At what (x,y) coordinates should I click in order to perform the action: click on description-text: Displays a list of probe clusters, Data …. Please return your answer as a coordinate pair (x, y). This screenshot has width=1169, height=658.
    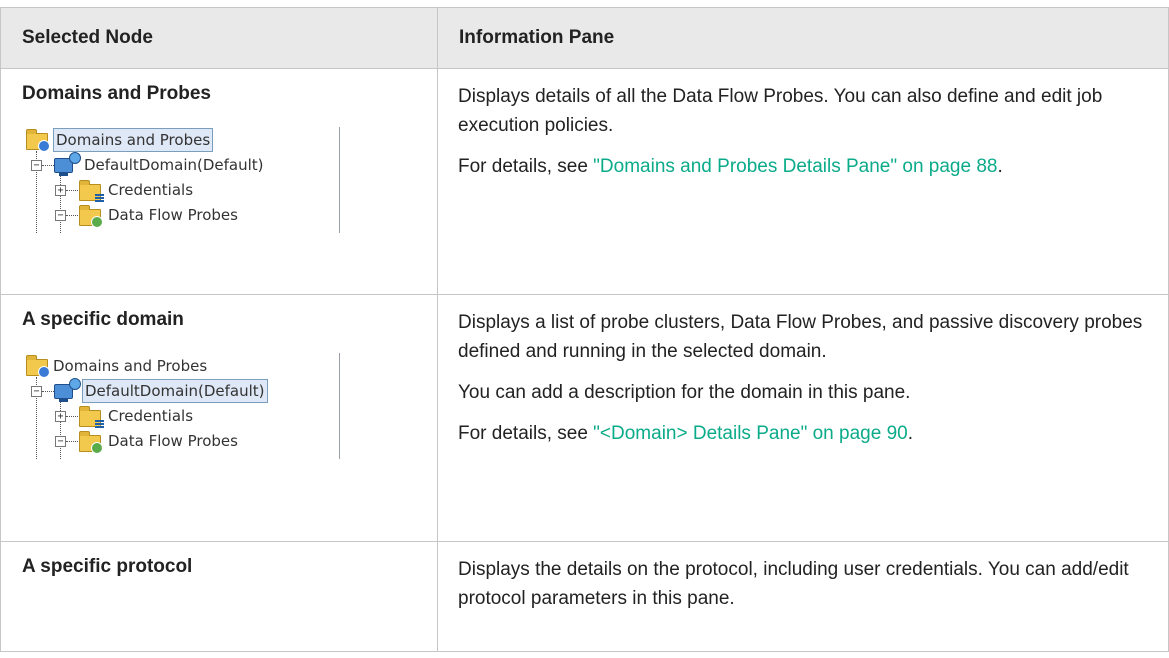
    Looking at the image, I should click on (800, 337).